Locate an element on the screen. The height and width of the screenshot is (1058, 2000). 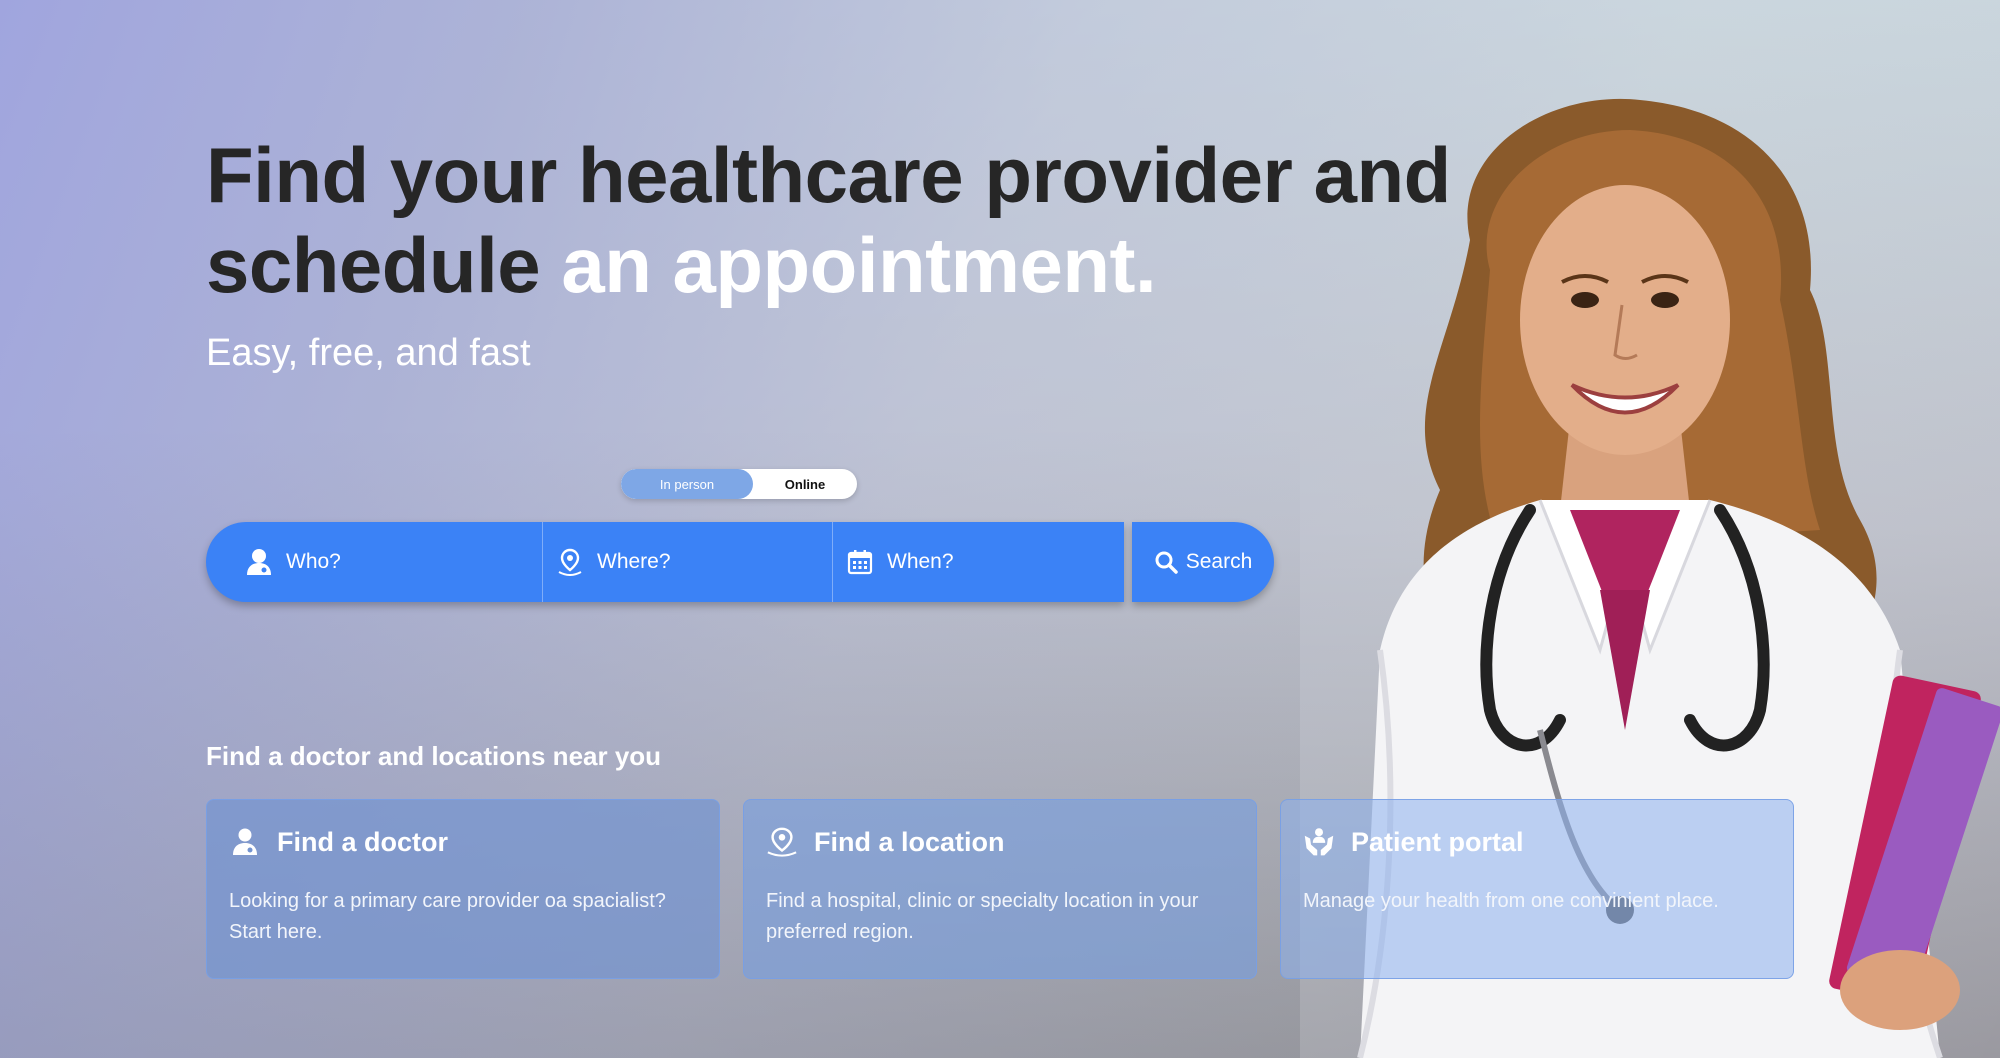
headline-highlight-text: an appointment. is located at coordinates (859, 265).